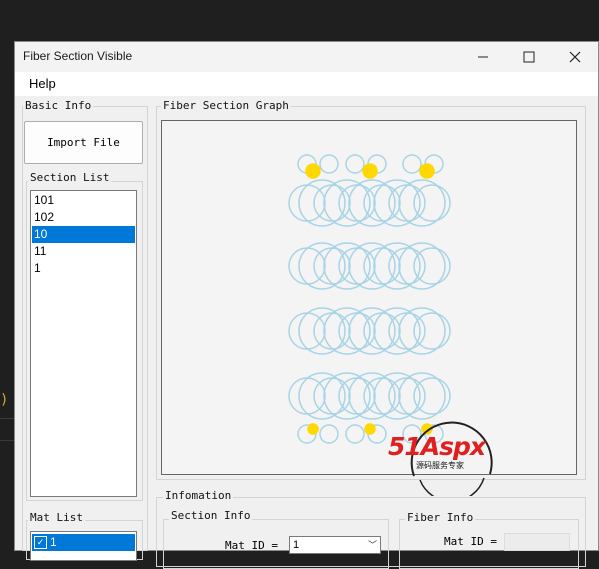 This screenshot has height=569, width=599. What do you see at coordinates (537, 542) in the screenshot?
I see `fiber-mat-id-field` at bounding box center [537, 542].